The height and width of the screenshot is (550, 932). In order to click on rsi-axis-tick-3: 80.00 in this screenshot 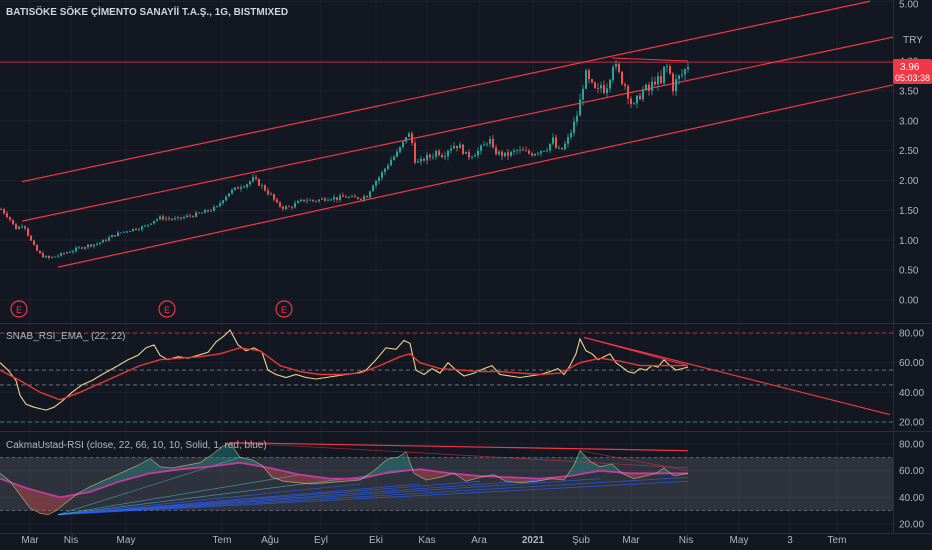, I will do `click(911, 334)`.